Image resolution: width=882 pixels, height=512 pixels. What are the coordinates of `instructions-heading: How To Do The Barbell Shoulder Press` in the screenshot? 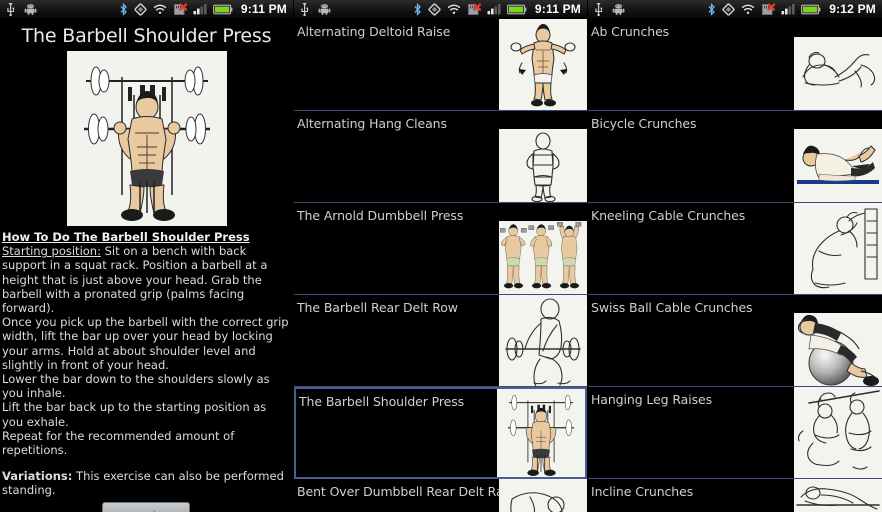 It's located at (126, 237).